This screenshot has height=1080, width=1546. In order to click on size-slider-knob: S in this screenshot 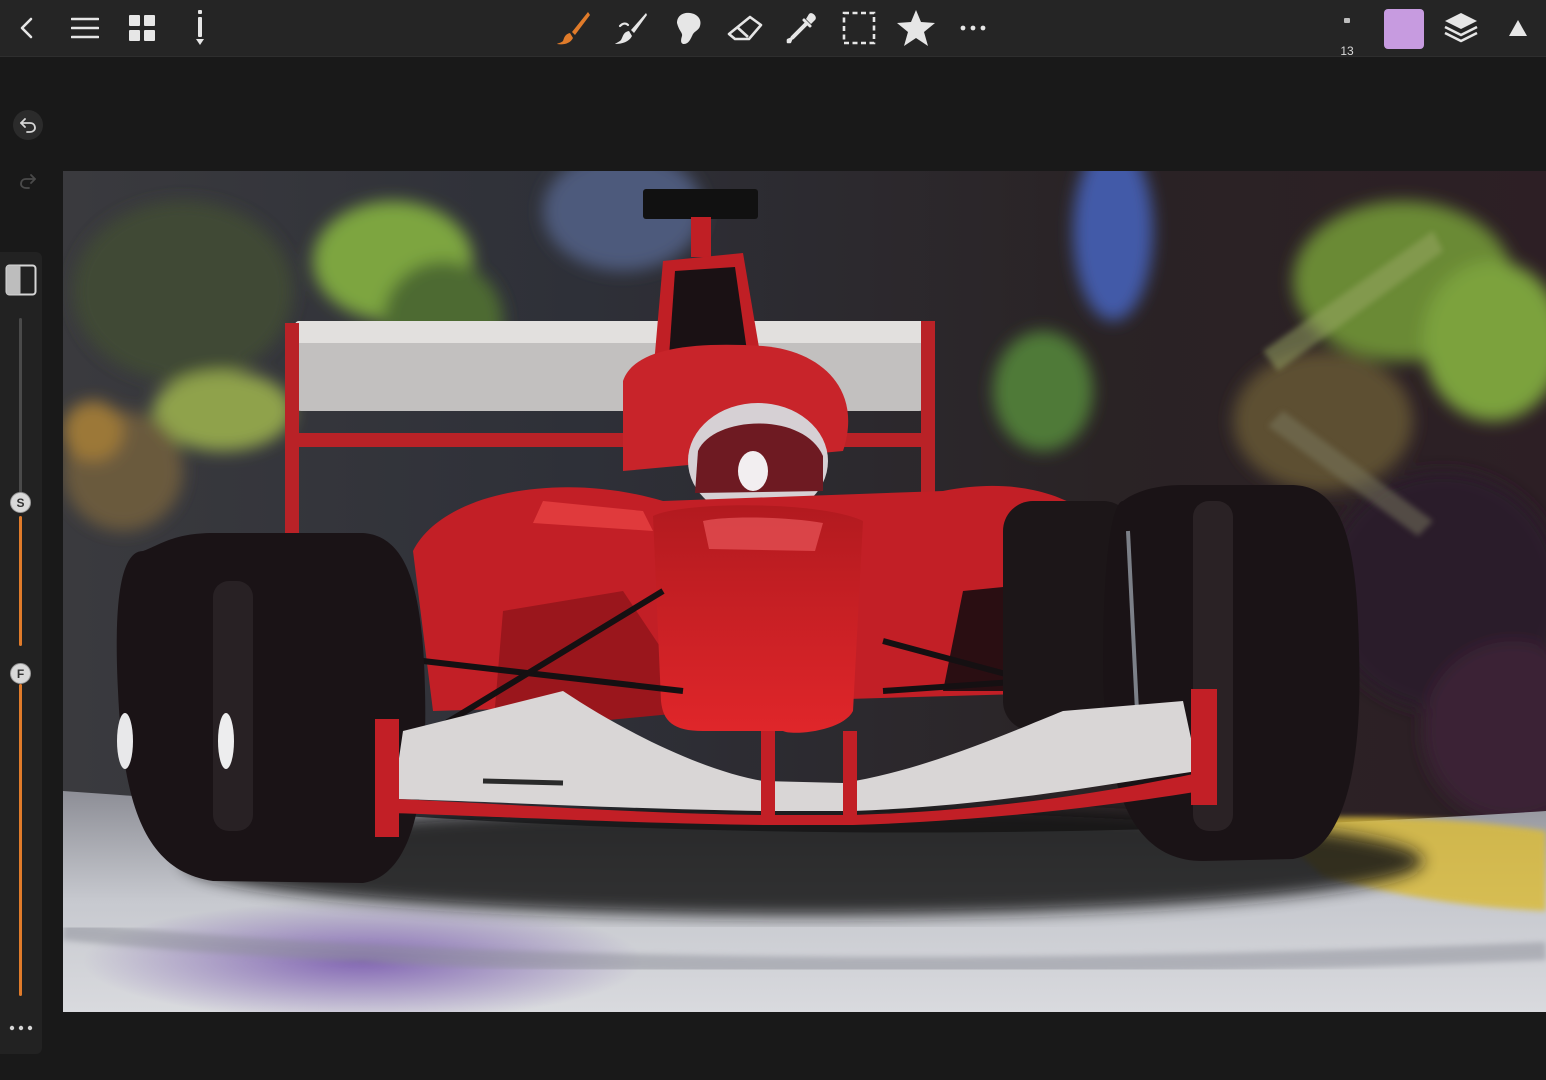, I will do `click(20, 502)`.